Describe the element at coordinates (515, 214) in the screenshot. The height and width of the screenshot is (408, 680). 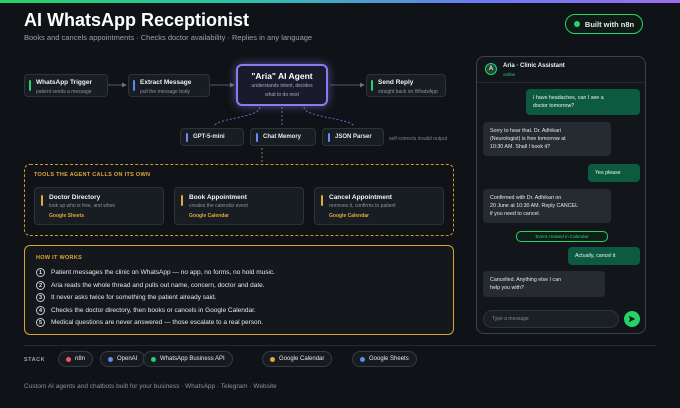
I see `message-line: if you need to cancel.` at that location.